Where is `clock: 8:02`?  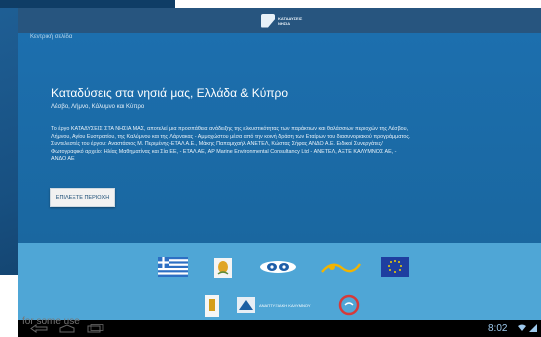 clock: 8:02 is located at coordinates (498, 328).